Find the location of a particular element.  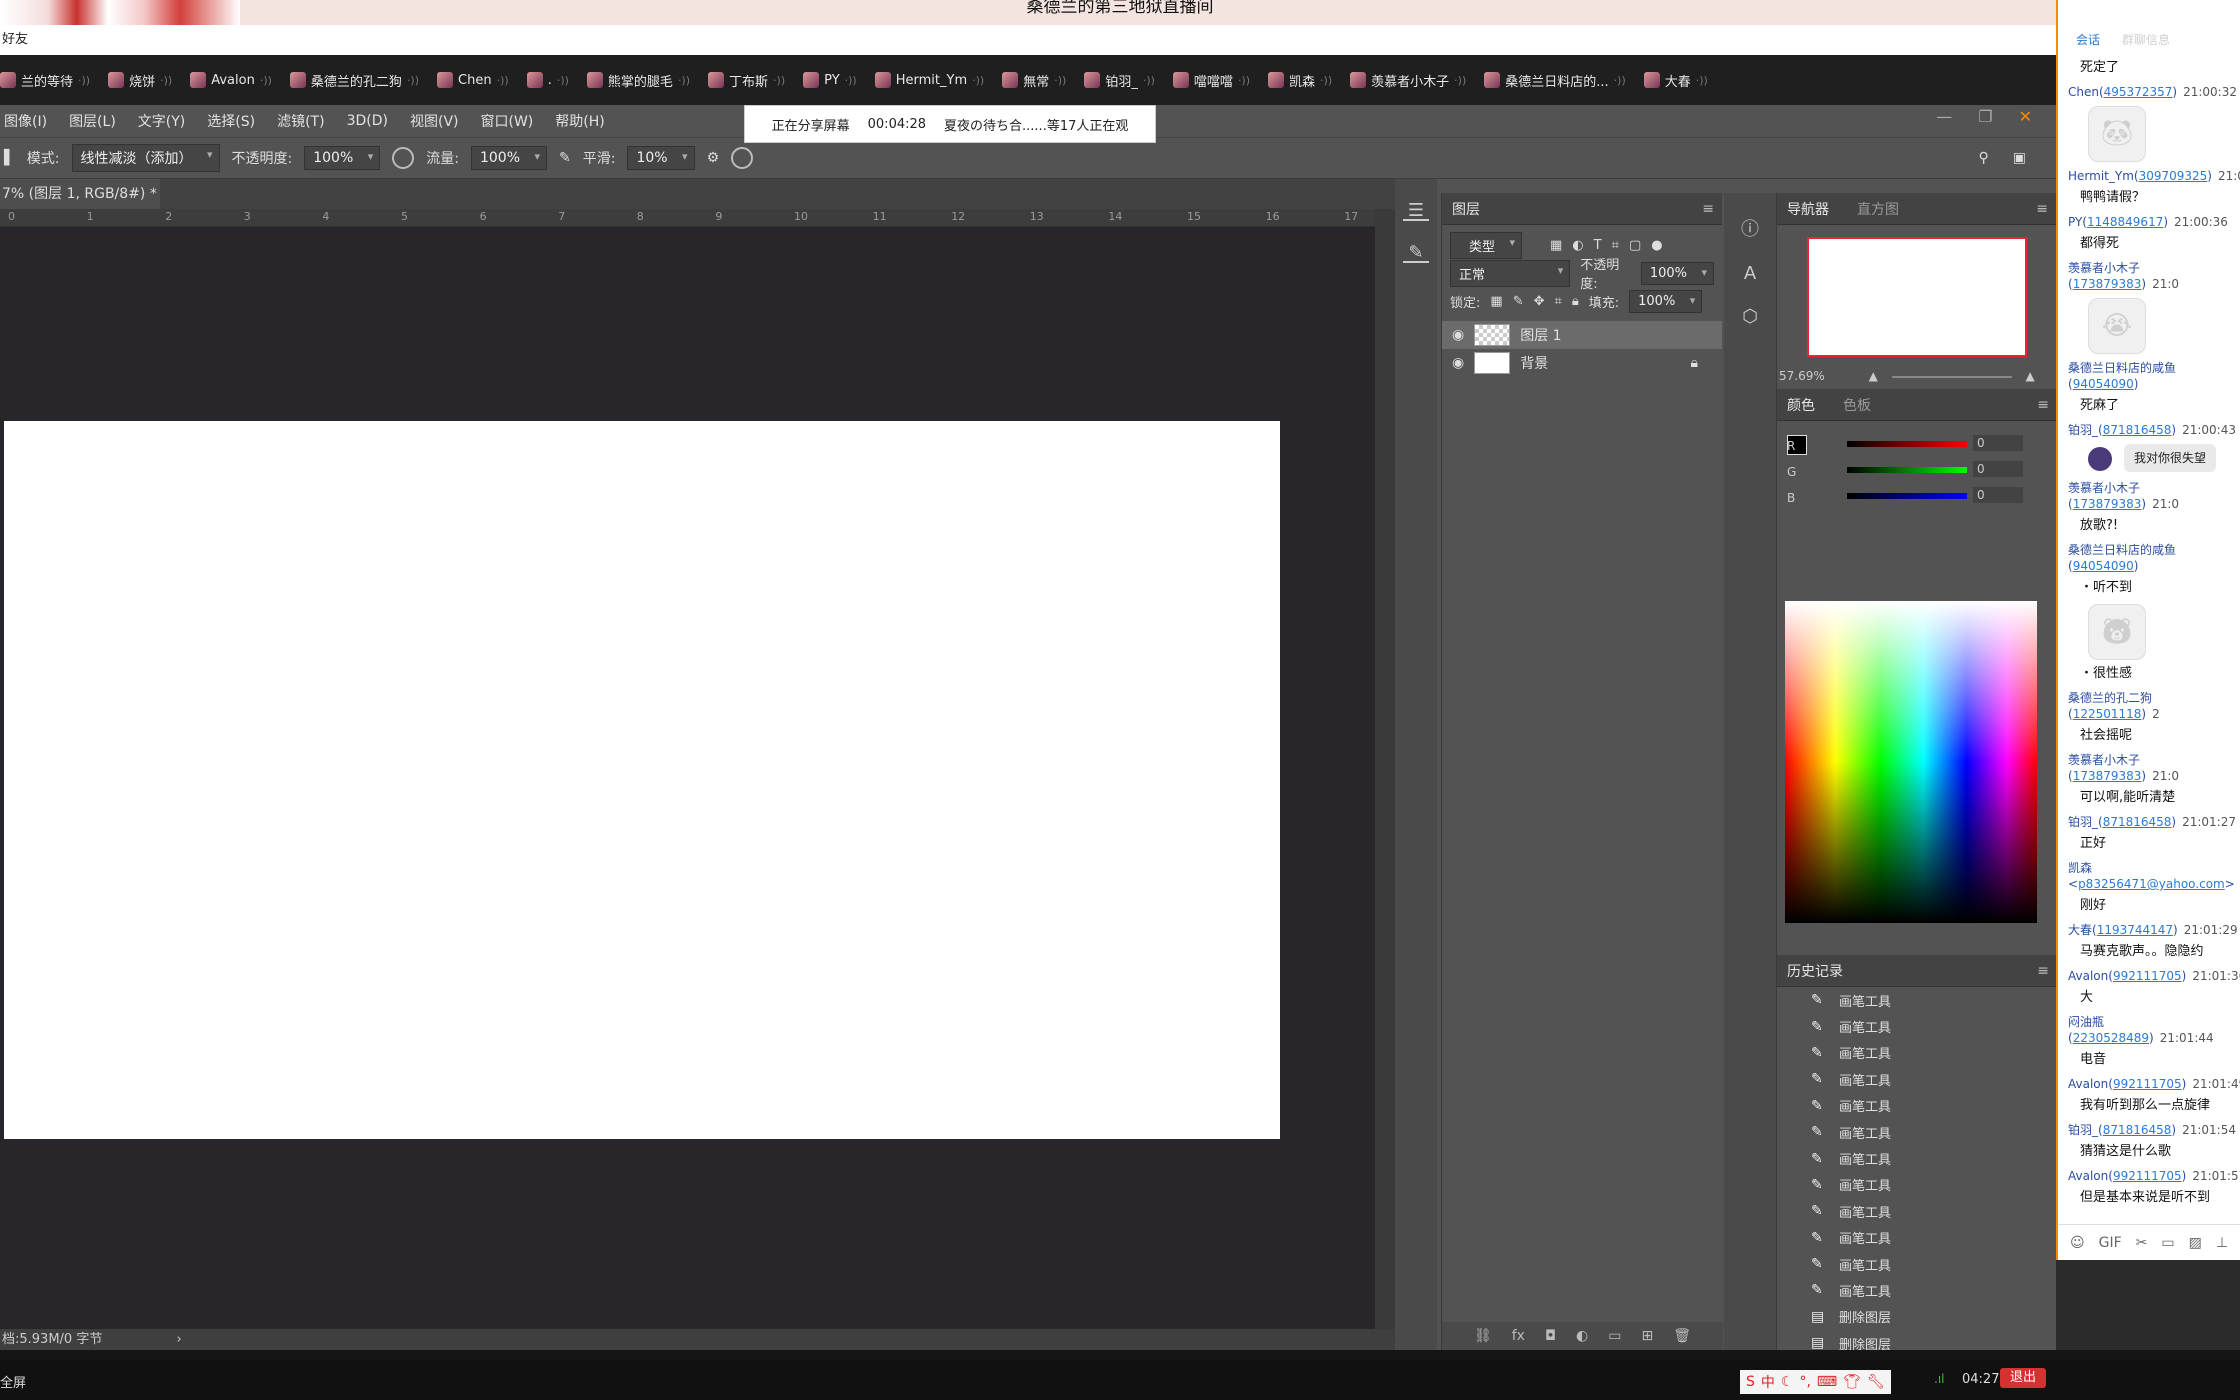

sticker-image: 🐻︎ is located at coordinates (2117, 632).